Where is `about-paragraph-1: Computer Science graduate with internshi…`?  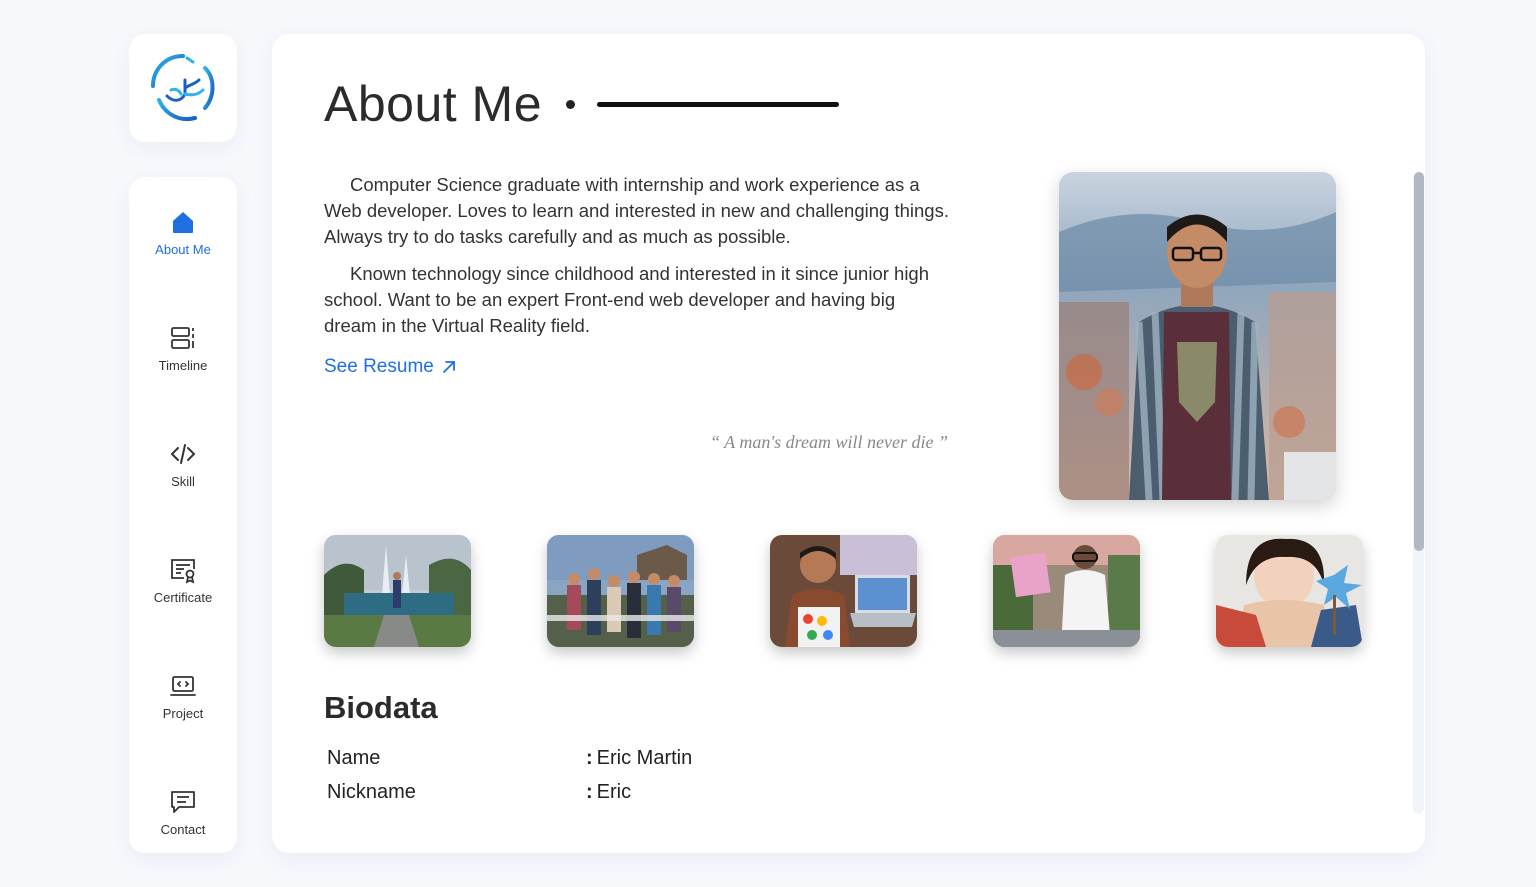
about-paragraph-1: Computer Science graduate with internshi… is located at coordinates (636, 210).